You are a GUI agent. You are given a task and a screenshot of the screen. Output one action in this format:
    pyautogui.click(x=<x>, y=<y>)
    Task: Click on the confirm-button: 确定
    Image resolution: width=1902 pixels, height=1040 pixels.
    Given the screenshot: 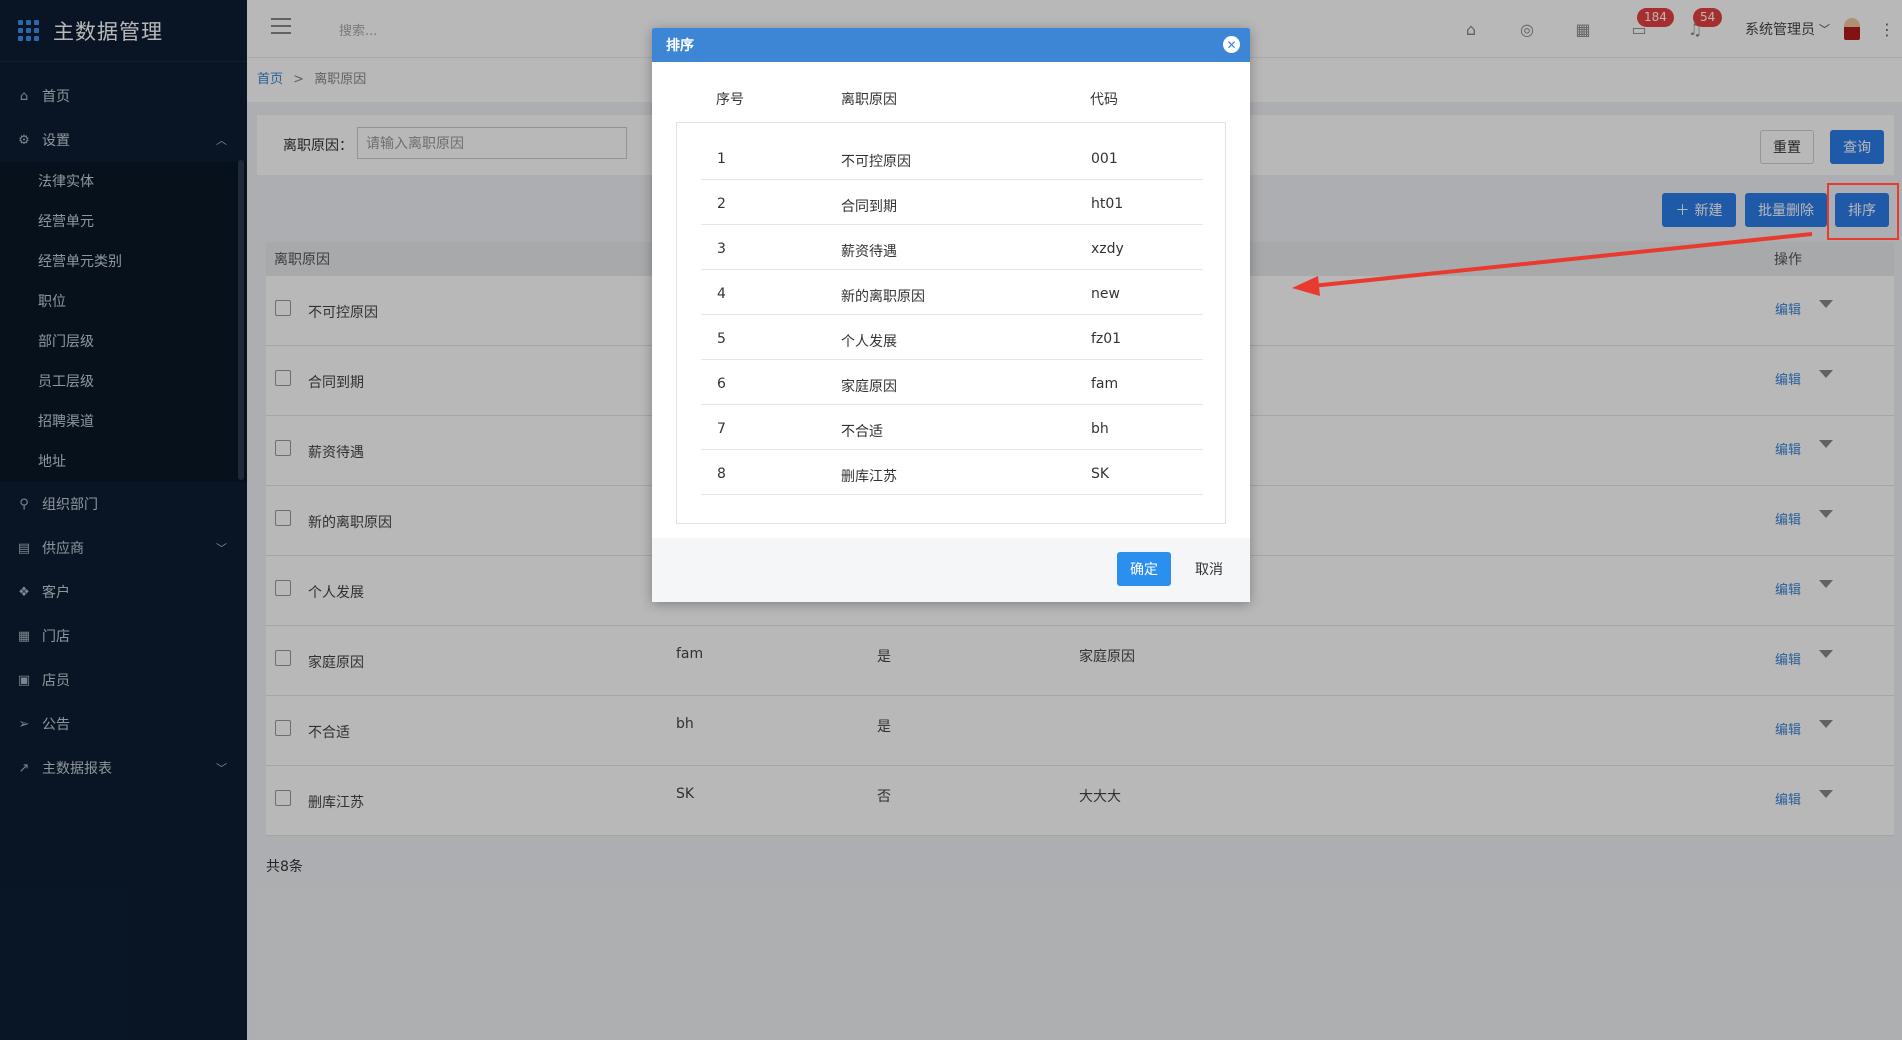 What is the action you would take?
    pyautogui.click(x=1144, y=569)
    